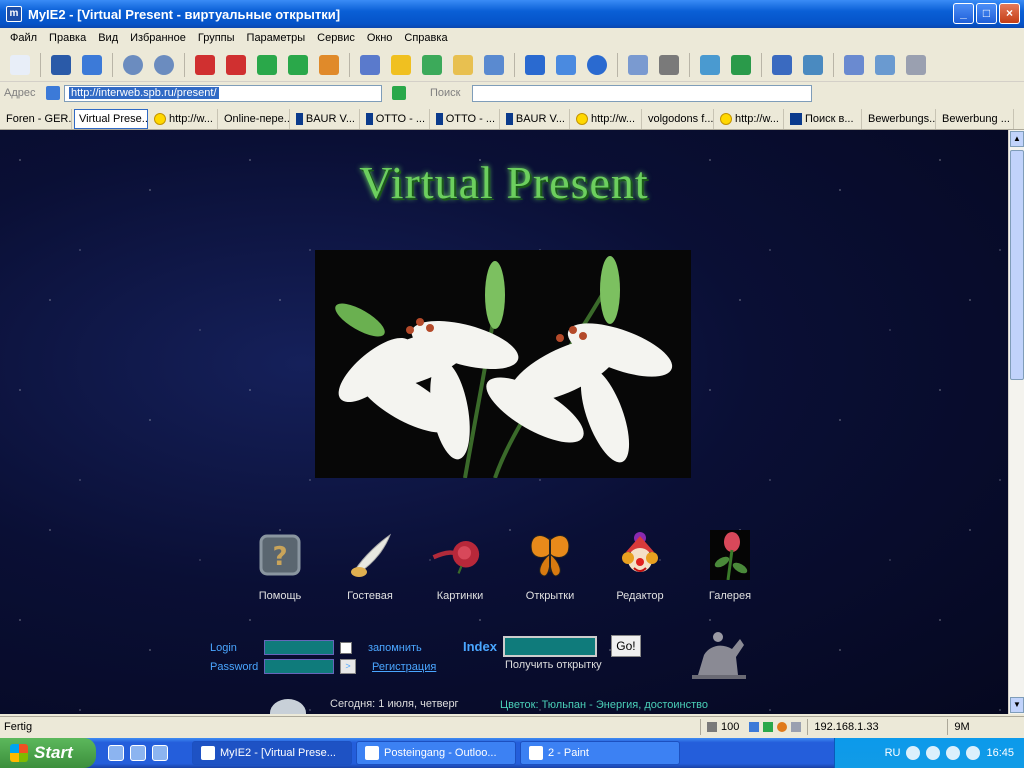  What do you see at coordinates (460, 565) in the screenshot?
I see `nav-pictures: Картинки` at bounding box center [460, 565].